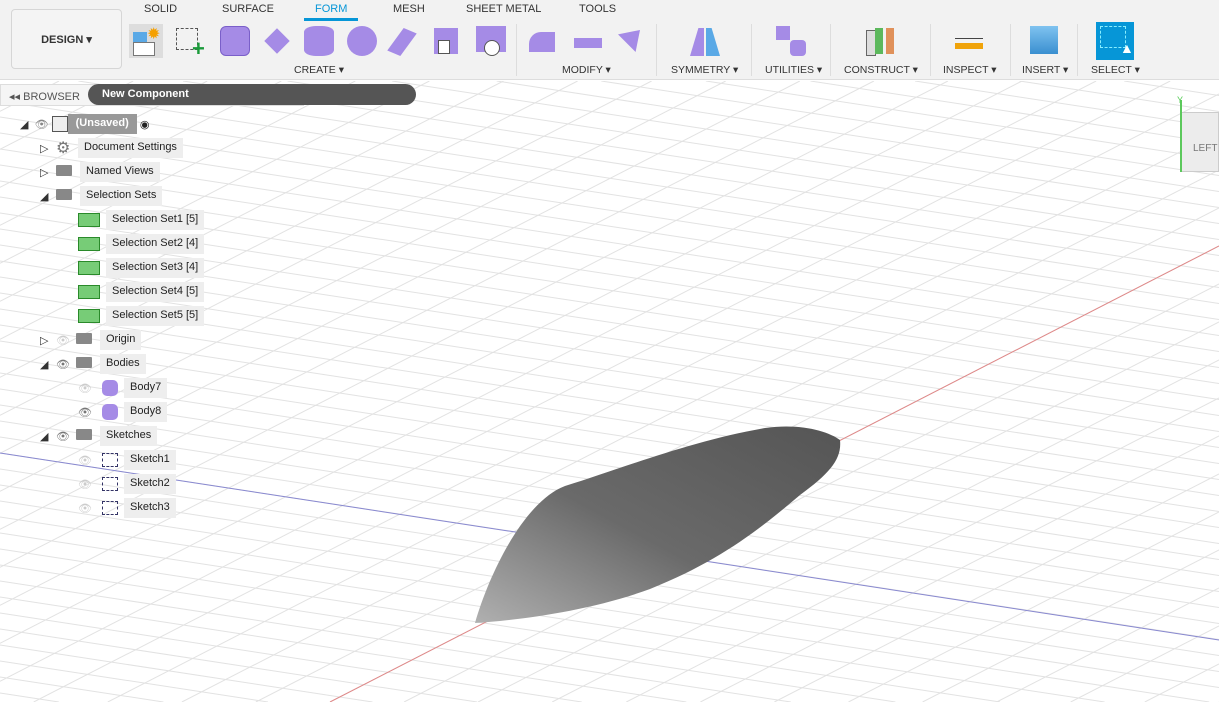 The height and width of the screenshot is (702, 1219). What do you see at coordinates (84, 124) in the screenshot?
I see `tree-root: ◢ 👁 (Unsaved) ◉` at bounding box center [84, 124].